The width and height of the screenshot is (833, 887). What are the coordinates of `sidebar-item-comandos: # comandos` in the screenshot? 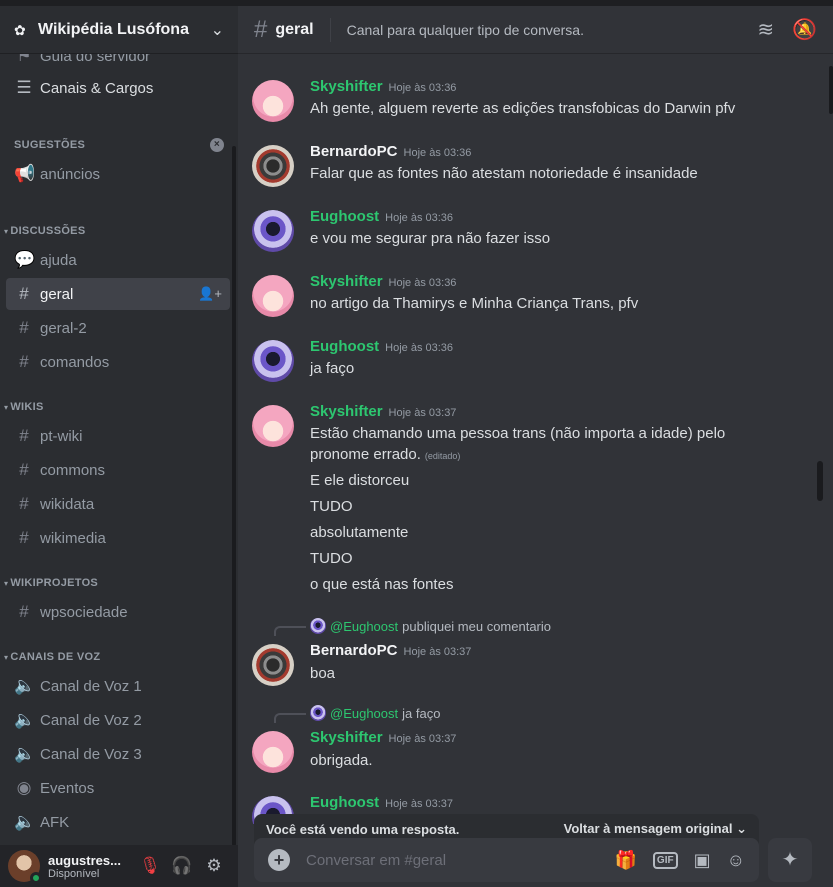 It's located at (118, 362).